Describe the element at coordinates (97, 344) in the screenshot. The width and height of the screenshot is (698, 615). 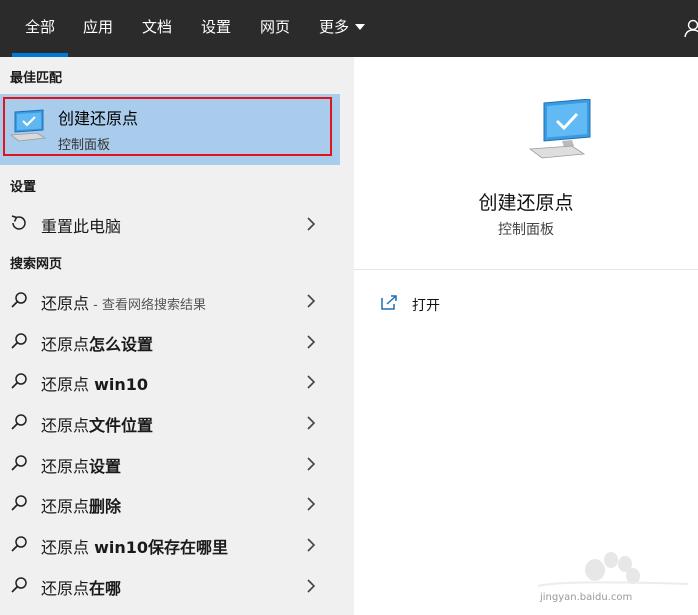
I see `web-result-text: 还原点怎么设置` at that location.